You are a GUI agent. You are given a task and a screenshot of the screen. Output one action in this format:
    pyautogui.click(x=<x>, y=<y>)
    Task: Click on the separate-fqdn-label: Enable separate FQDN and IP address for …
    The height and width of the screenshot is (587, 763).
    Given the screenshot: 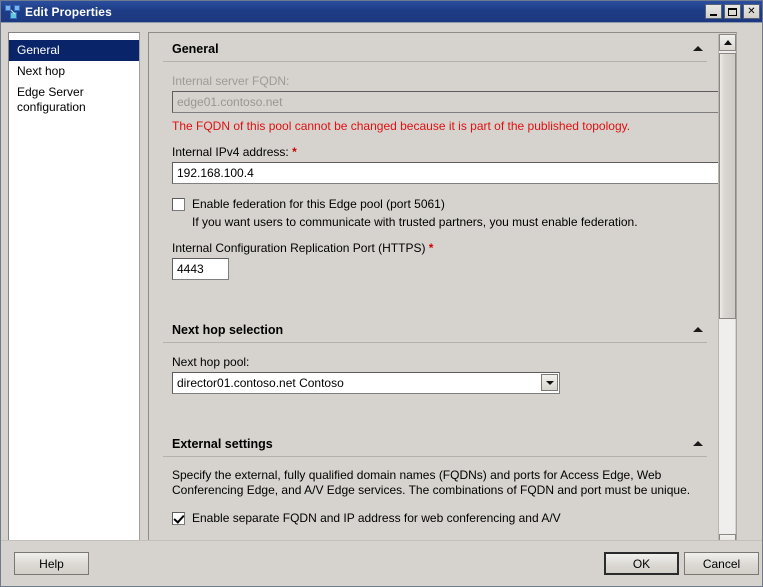 What is the action you would take?
    pyautogui.click(x=376, y=518)
    